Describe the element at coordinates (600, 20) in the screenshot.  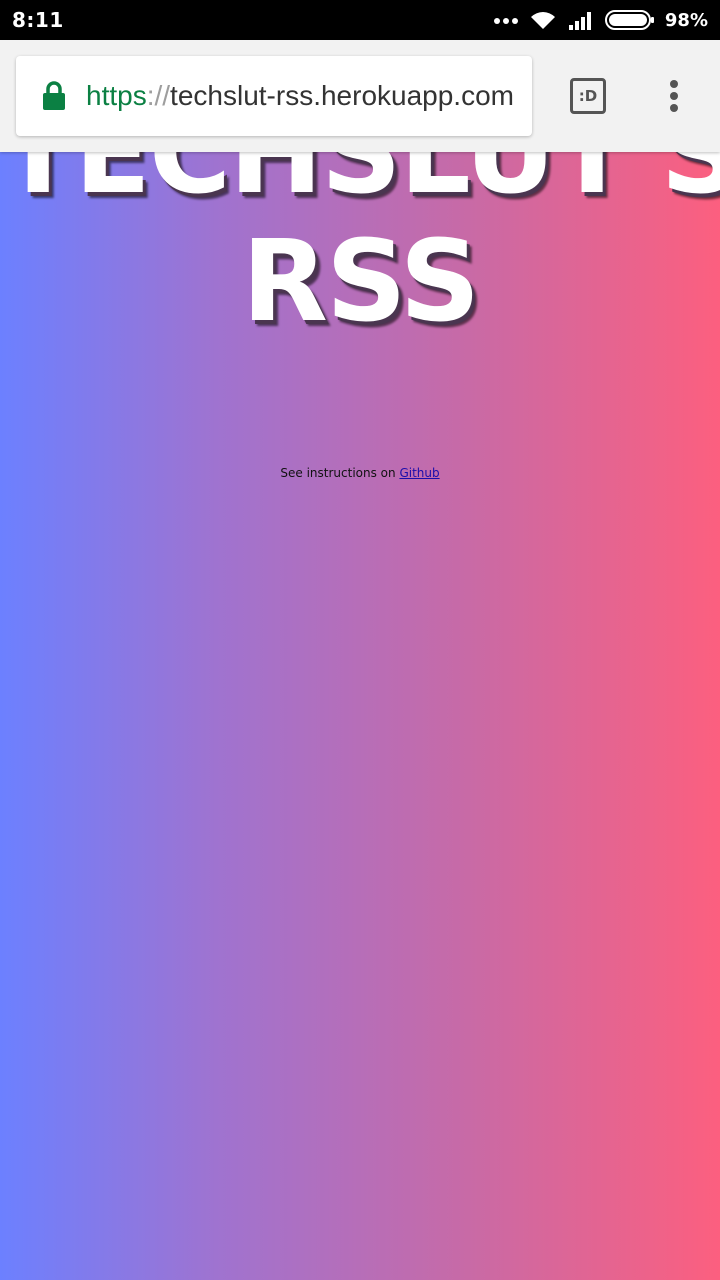
I see `status-icons: 98%` at that location.